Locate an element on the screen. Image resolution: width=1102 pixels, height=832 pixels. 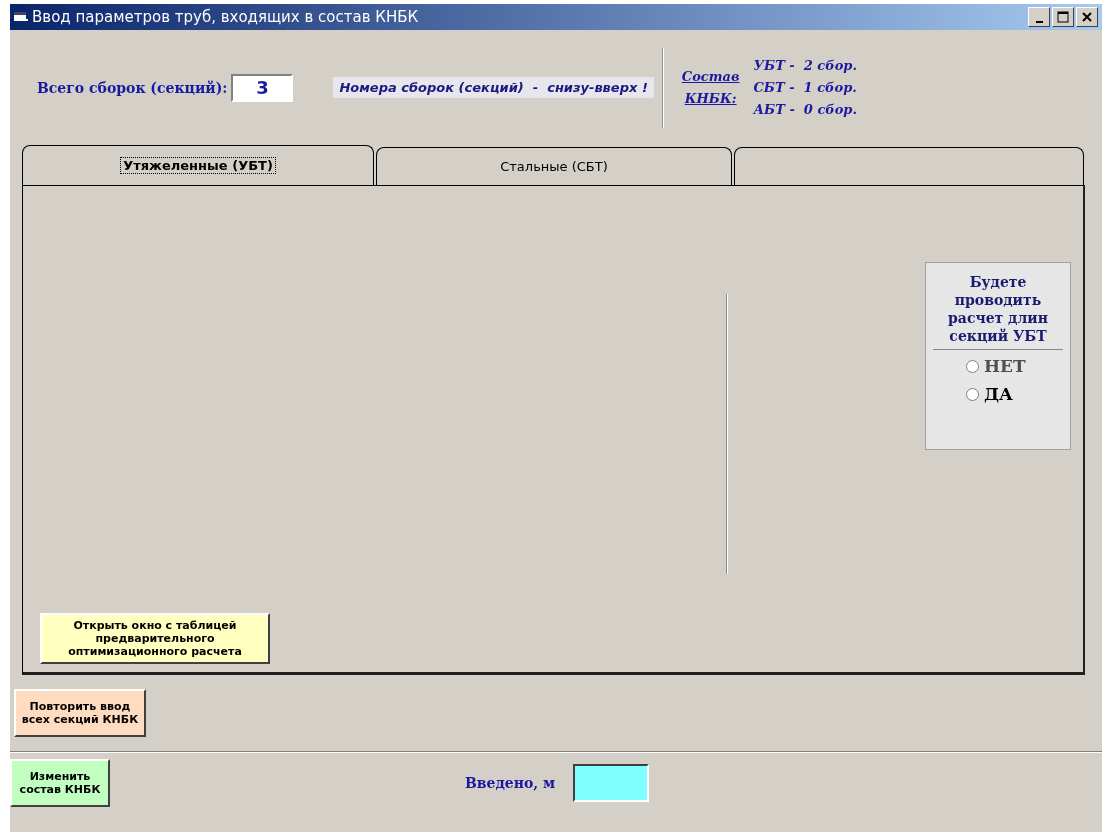
question-text: Будете проводить расчет длин секций УБТ is located at coordinates (998, 311).